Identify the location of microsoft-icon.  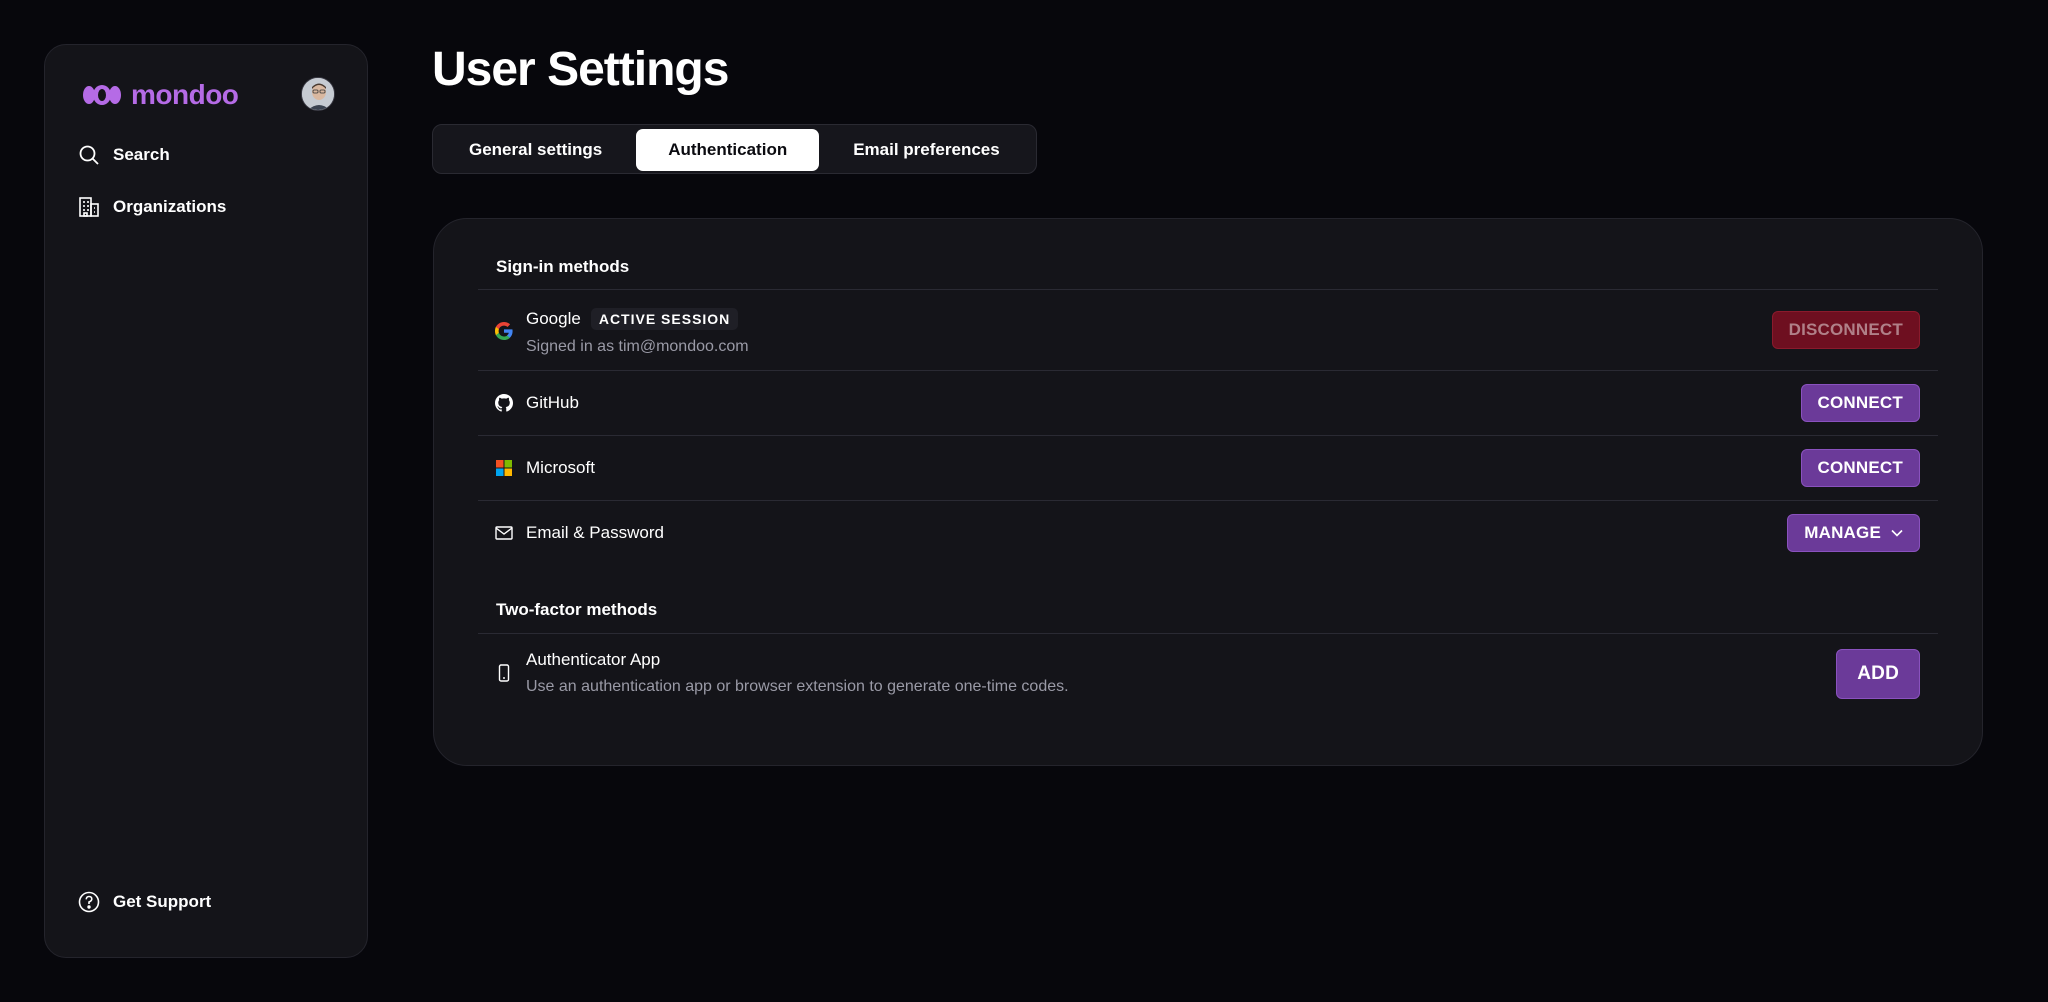
(504, 468).